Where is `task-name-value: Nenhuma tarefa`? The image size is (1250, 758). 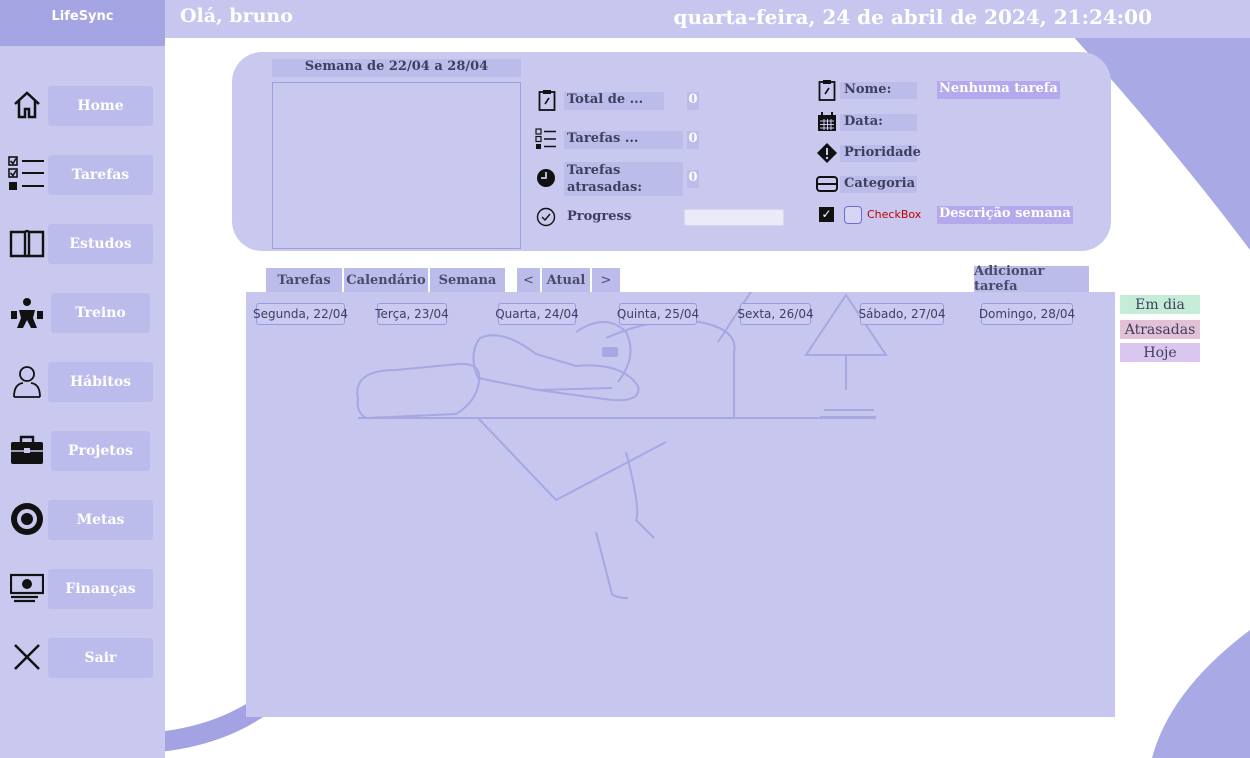 task-name-value: Nenhuma tarefa is located at coordinates (998, 90).